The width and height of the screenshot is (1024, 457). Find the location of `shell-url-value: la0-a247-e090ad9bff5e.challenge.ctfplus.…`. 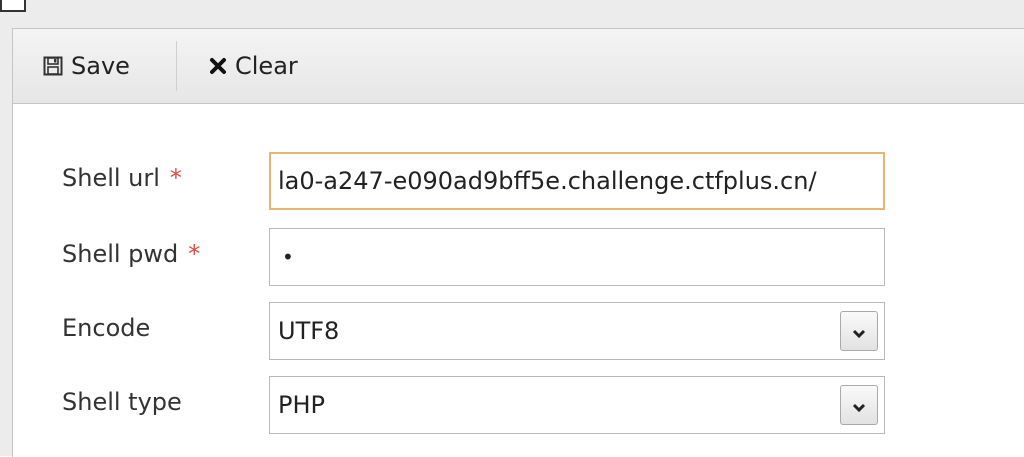

shell-url-value: la0-a247-e090ad9bff5e.challenge.ctfplus.… is located at coordinates (547, 181).